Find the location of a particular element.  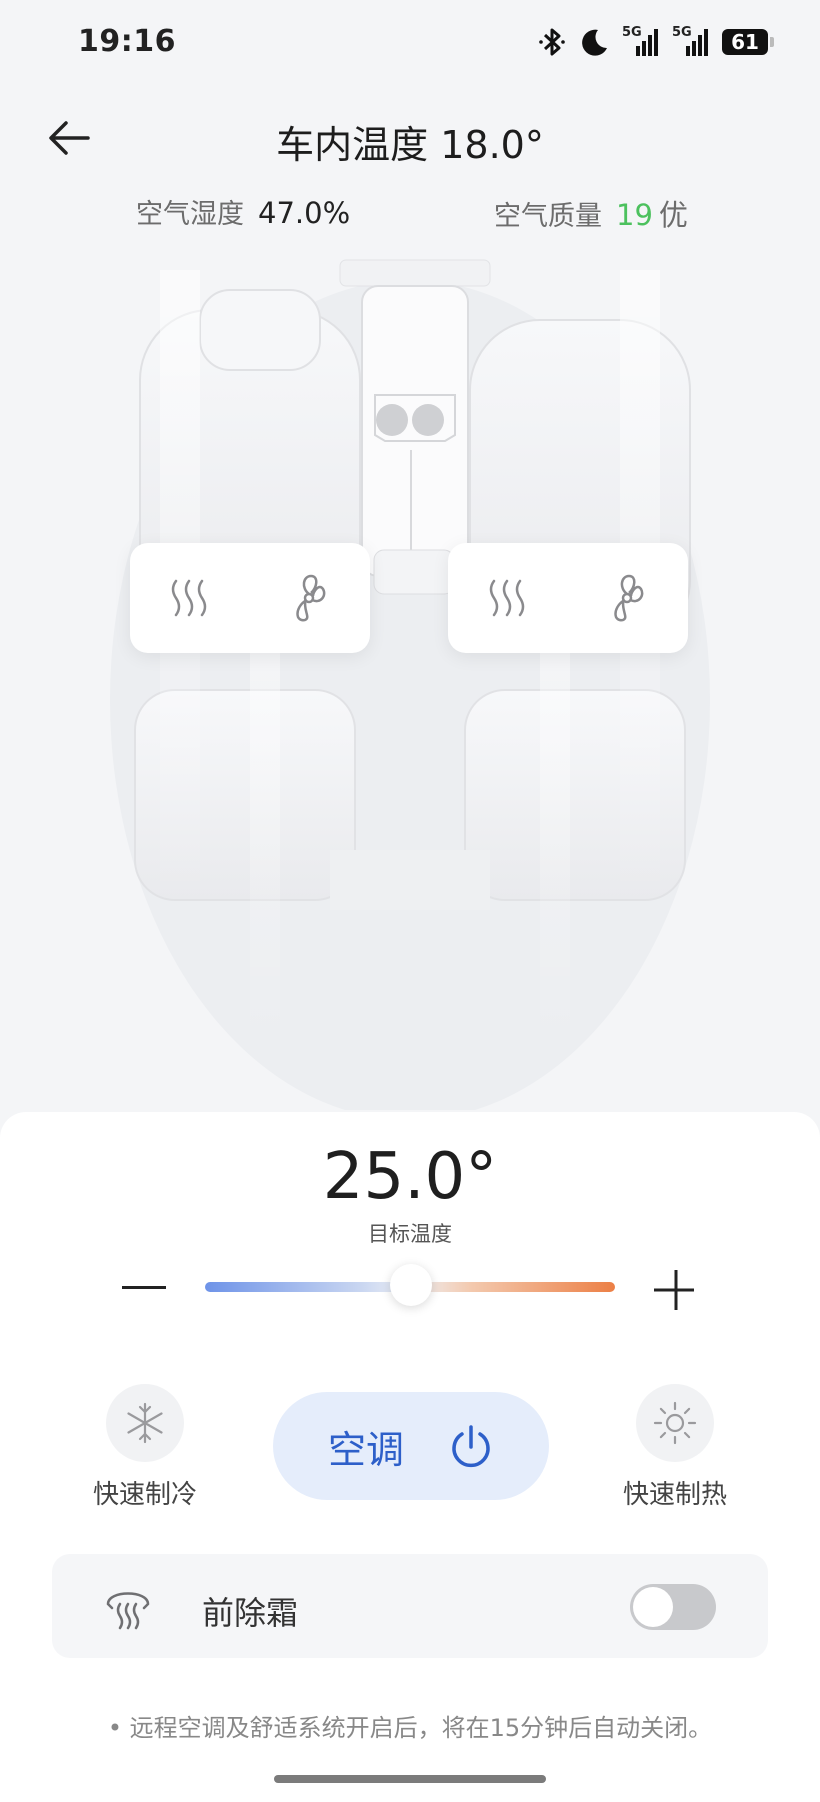

quick-heat-label: 快速制热 is located at coordinates (674, 1495).